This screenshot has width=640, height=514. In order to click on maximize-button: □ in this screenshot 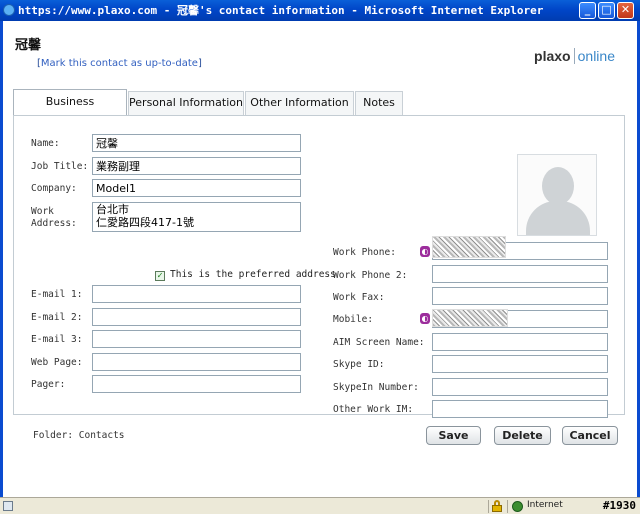, I will do `click(606, 10)`.